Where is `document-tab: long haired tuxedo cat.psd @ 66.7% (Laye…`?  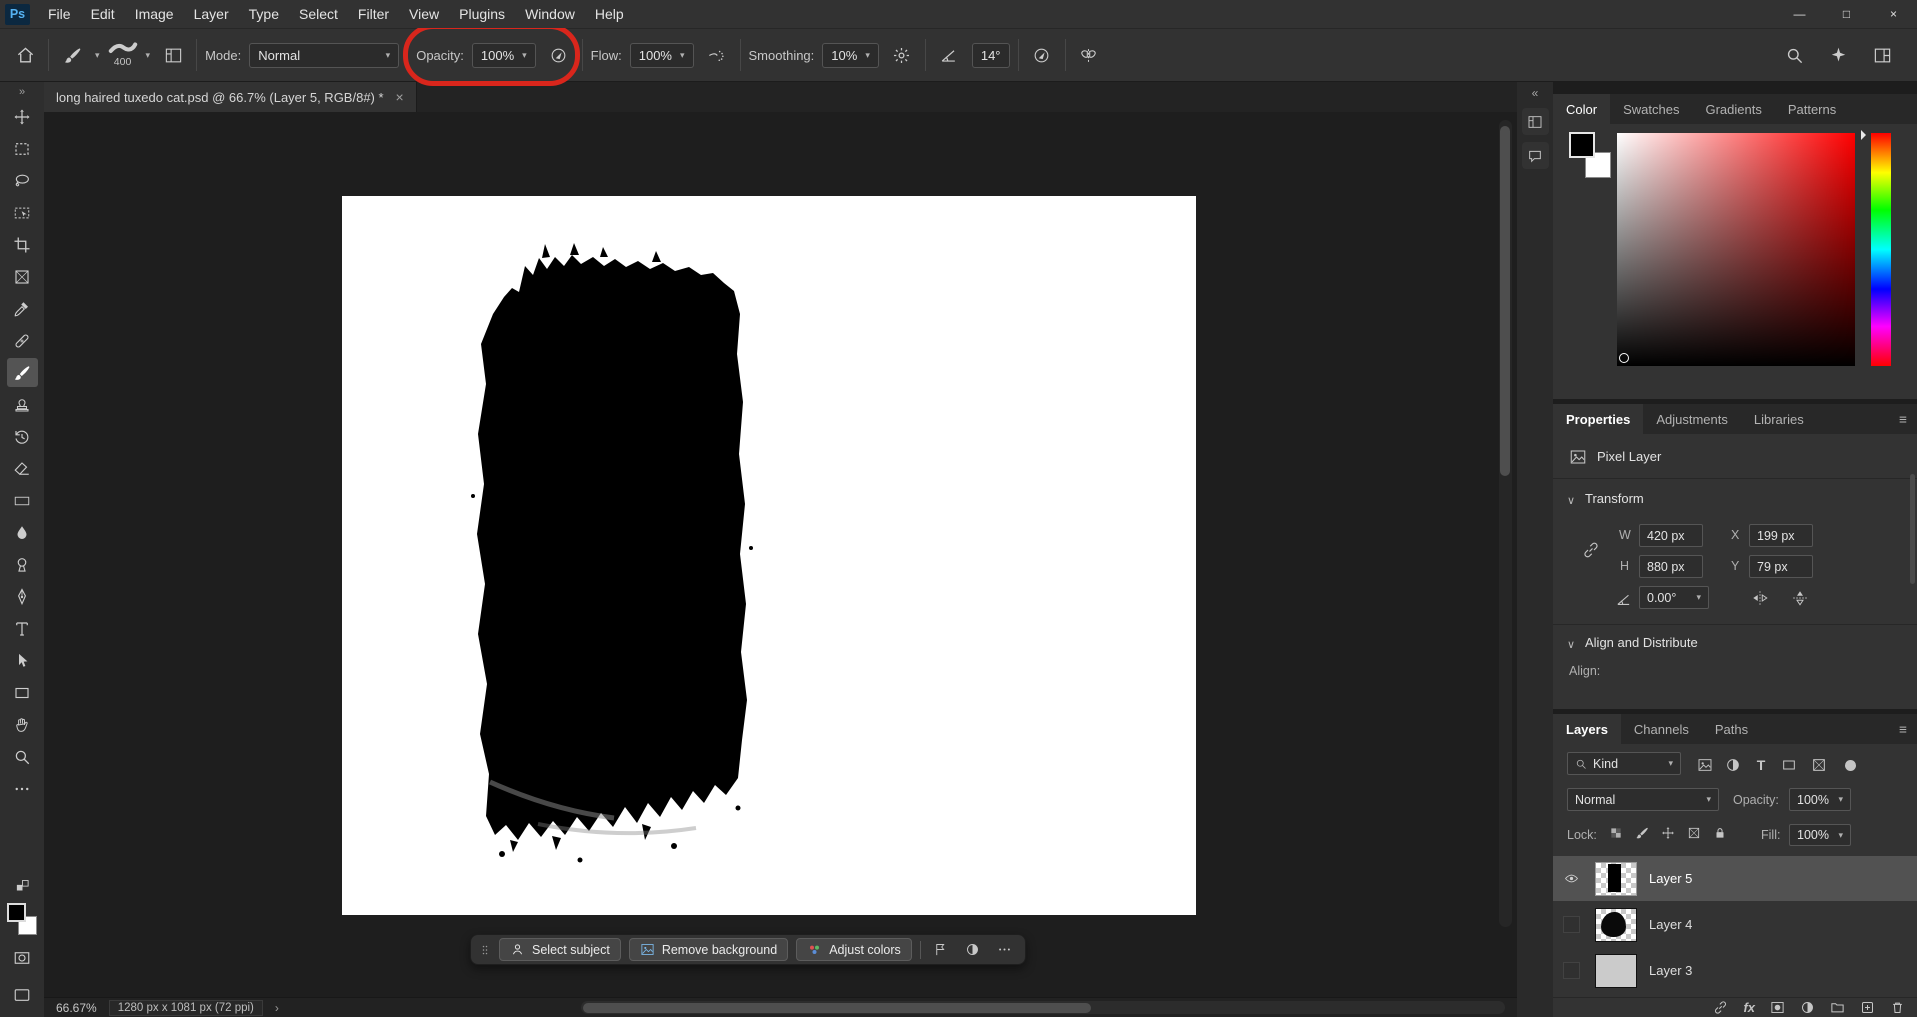
document-tab: long haired tuxedo cat.psd @ 66.7% (Laye… is located at coordinates (230, 97).